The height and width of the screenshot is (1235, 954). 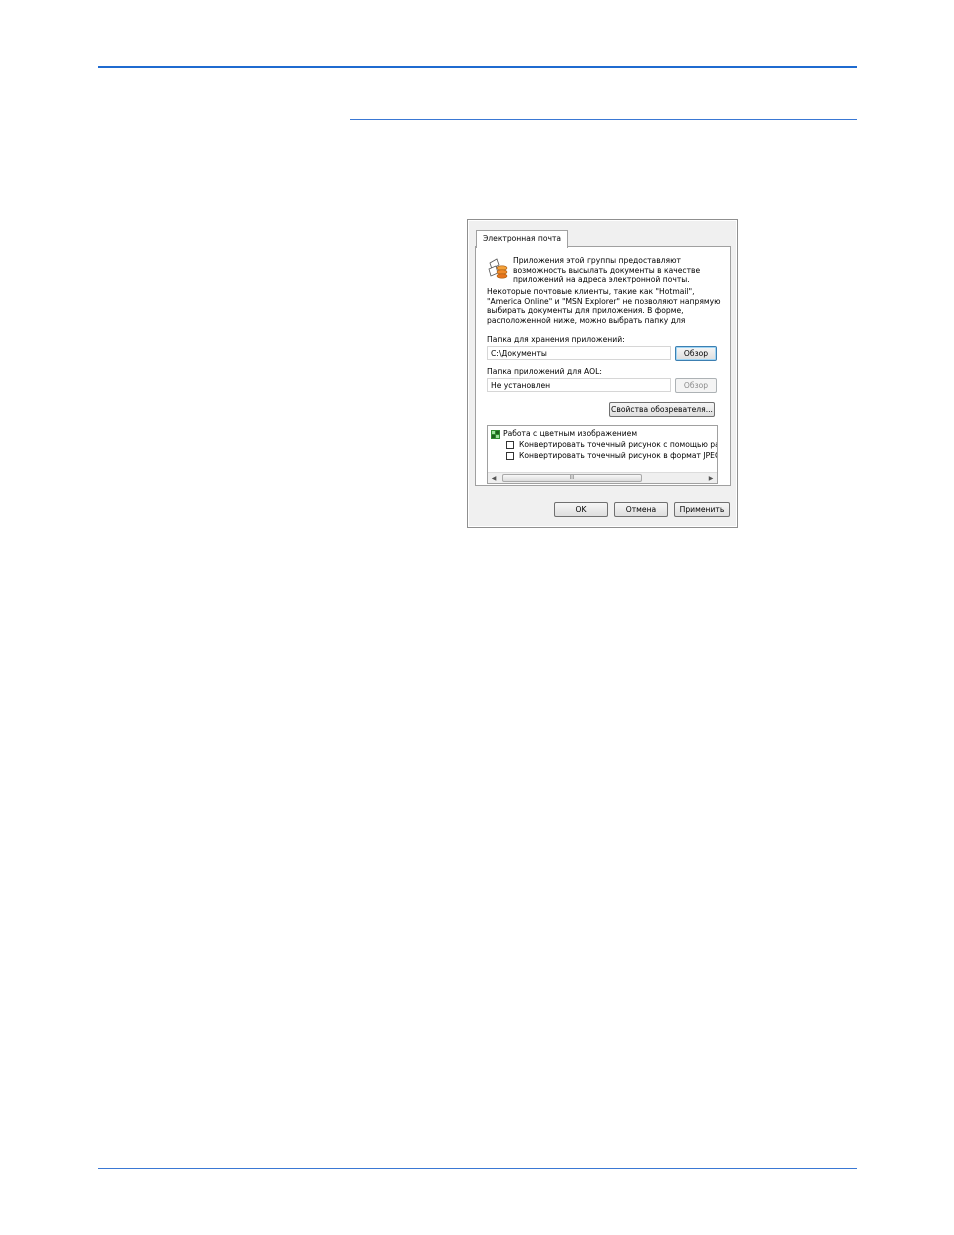 I want to click on aol-folder-label: Папка приложений для AOL:, so click(x=544, y=371).